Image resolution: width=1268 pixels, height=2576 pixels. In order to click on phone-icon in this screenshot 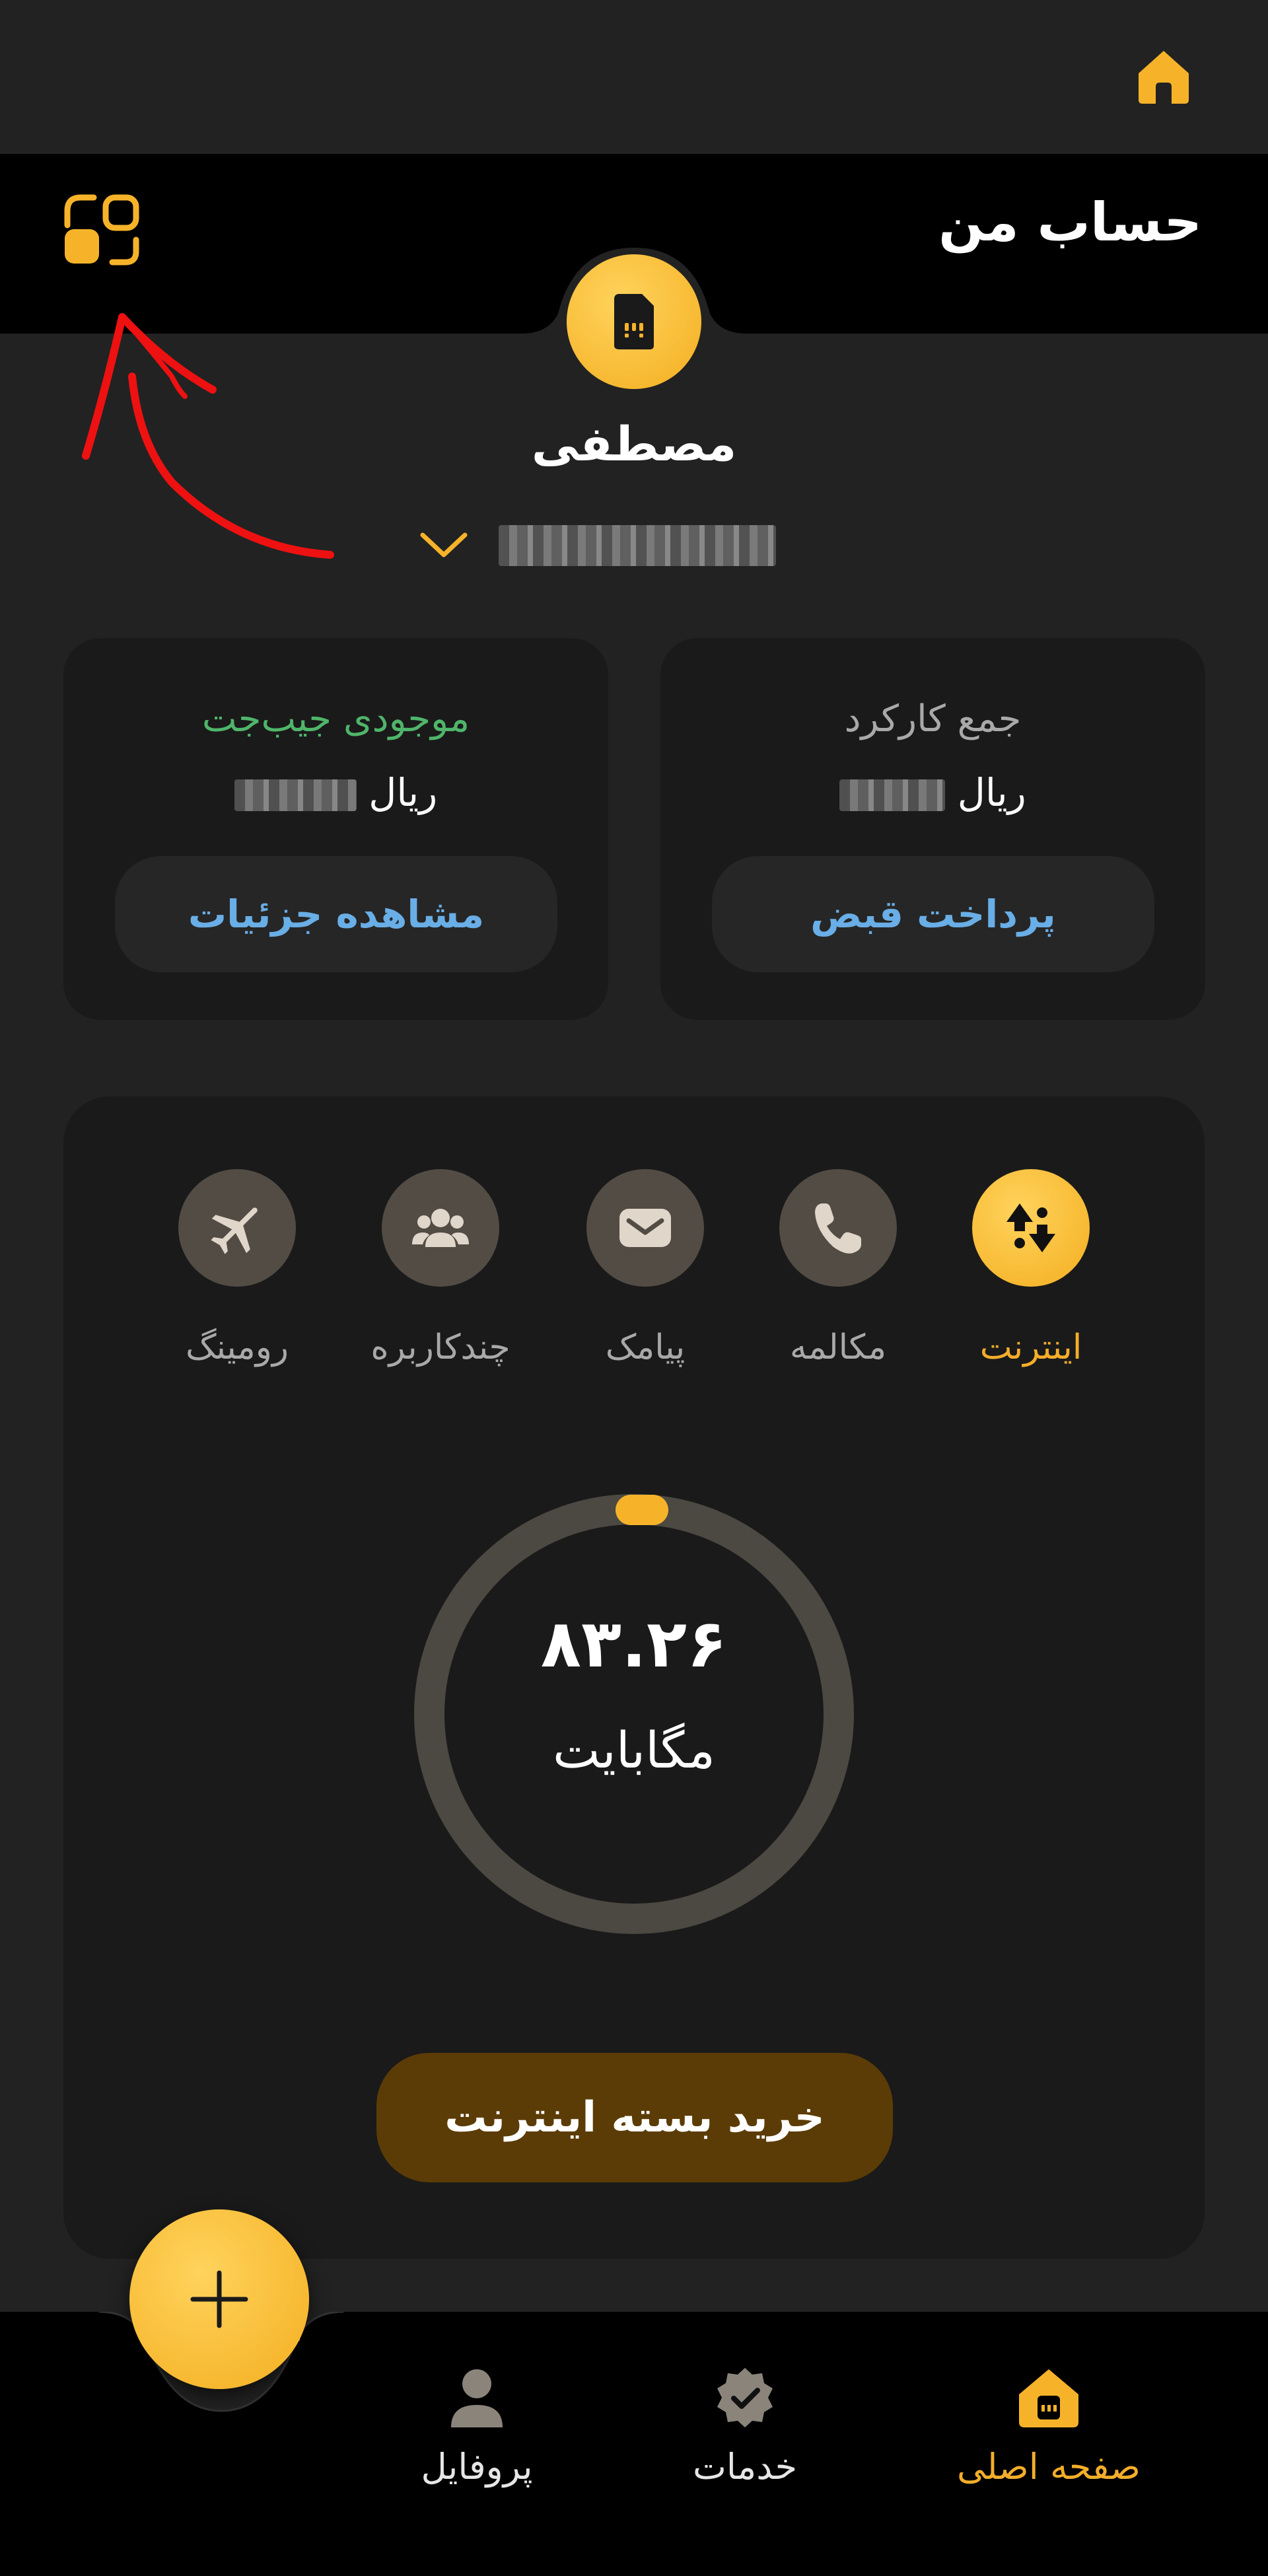, I will do `click(838, 1228)`.